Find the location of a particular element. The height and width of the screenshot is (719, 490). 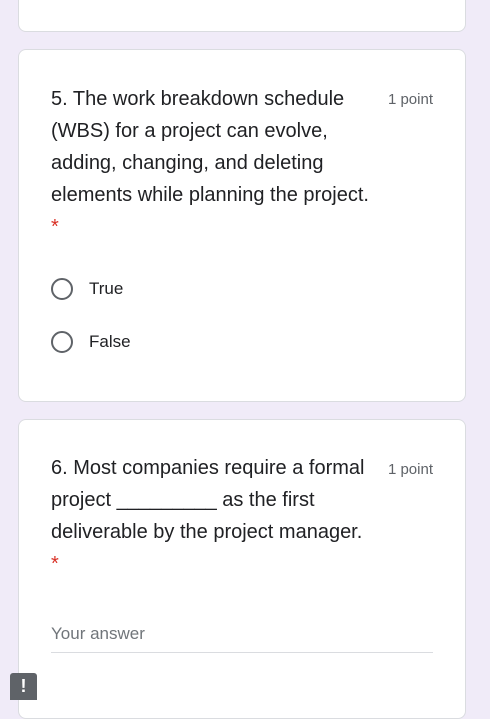

radio-option-true: True is located at coordinates (87, 289).